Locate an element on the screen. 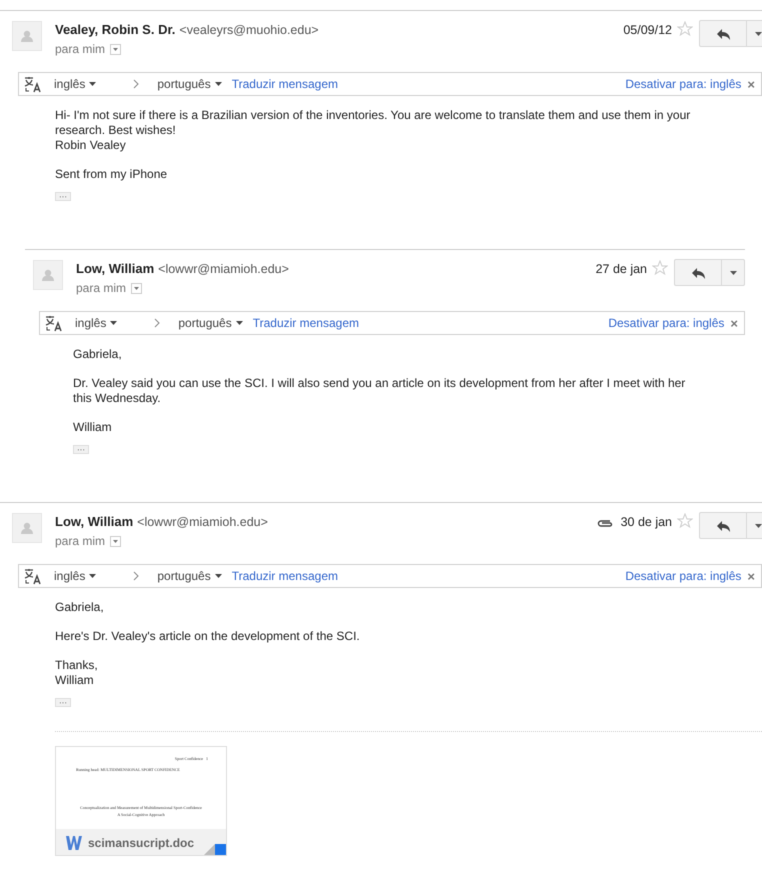 This screenshot has height=877, width=762. file-name: scimansucript.doc is located at coordinates (141, 843).